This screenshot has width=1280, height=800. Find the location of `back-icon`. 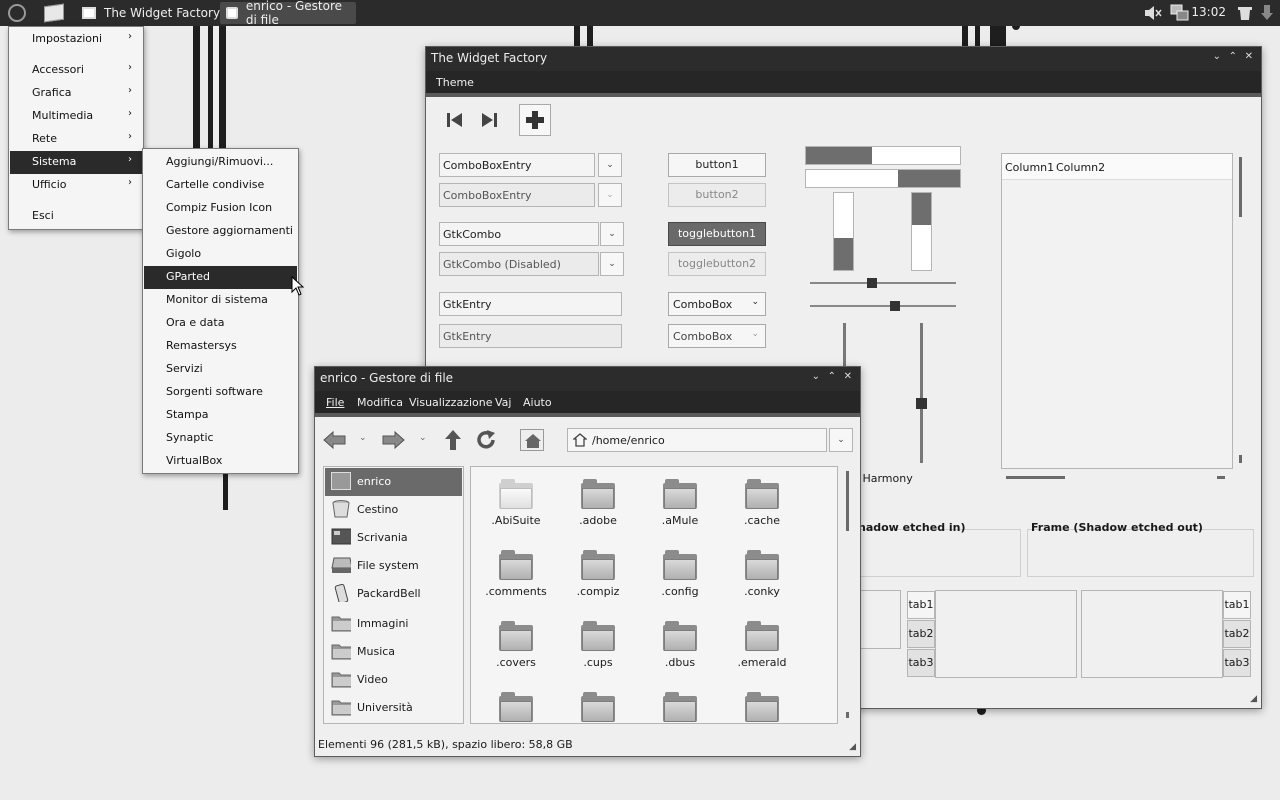

back-icon is located at coordinates (335, 440).